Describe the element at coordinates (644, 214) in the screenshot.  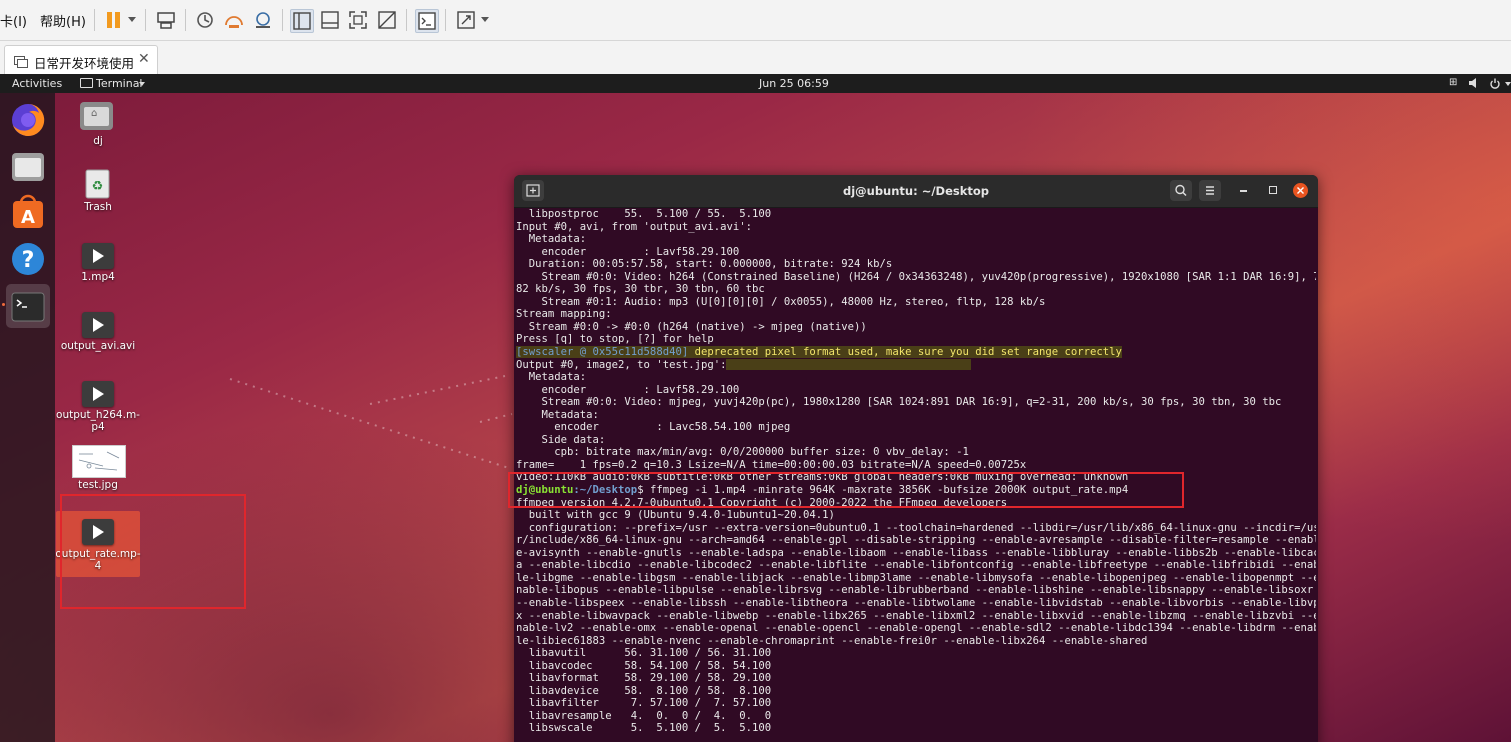
I see `terminal-line: libpostproc 55. 5.100 / 55. 5.100` at that location.